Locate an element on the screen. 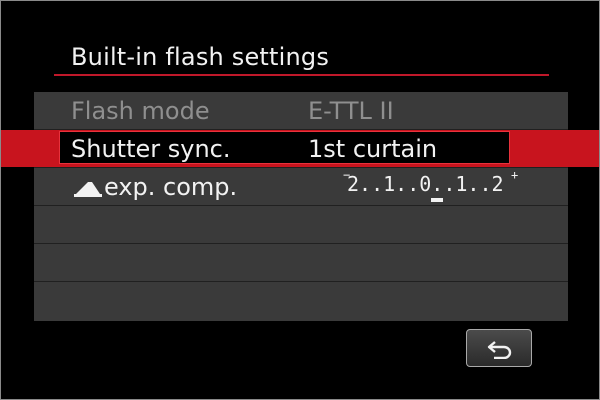 The width and height of the screenshot is (600, 400). return-icon is located at coordinates (499, 350).